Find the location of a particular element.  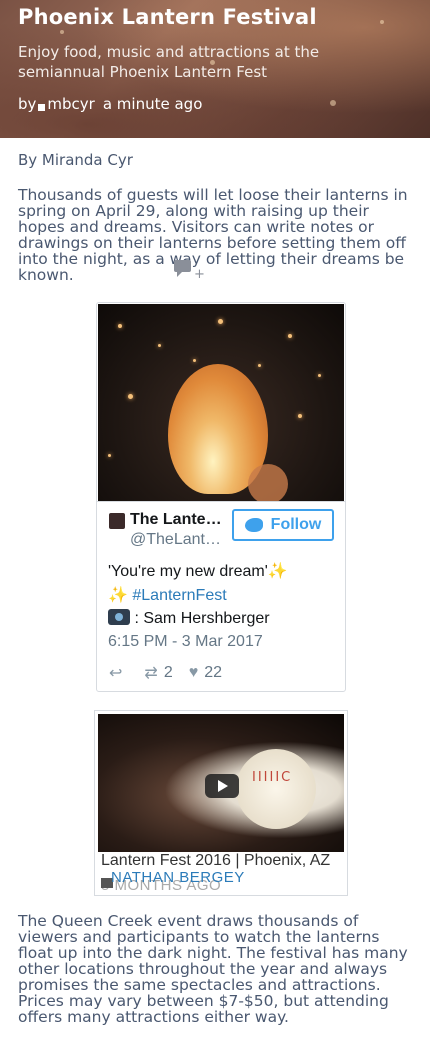

tweet-avatar is located at coordinates (117, 521).